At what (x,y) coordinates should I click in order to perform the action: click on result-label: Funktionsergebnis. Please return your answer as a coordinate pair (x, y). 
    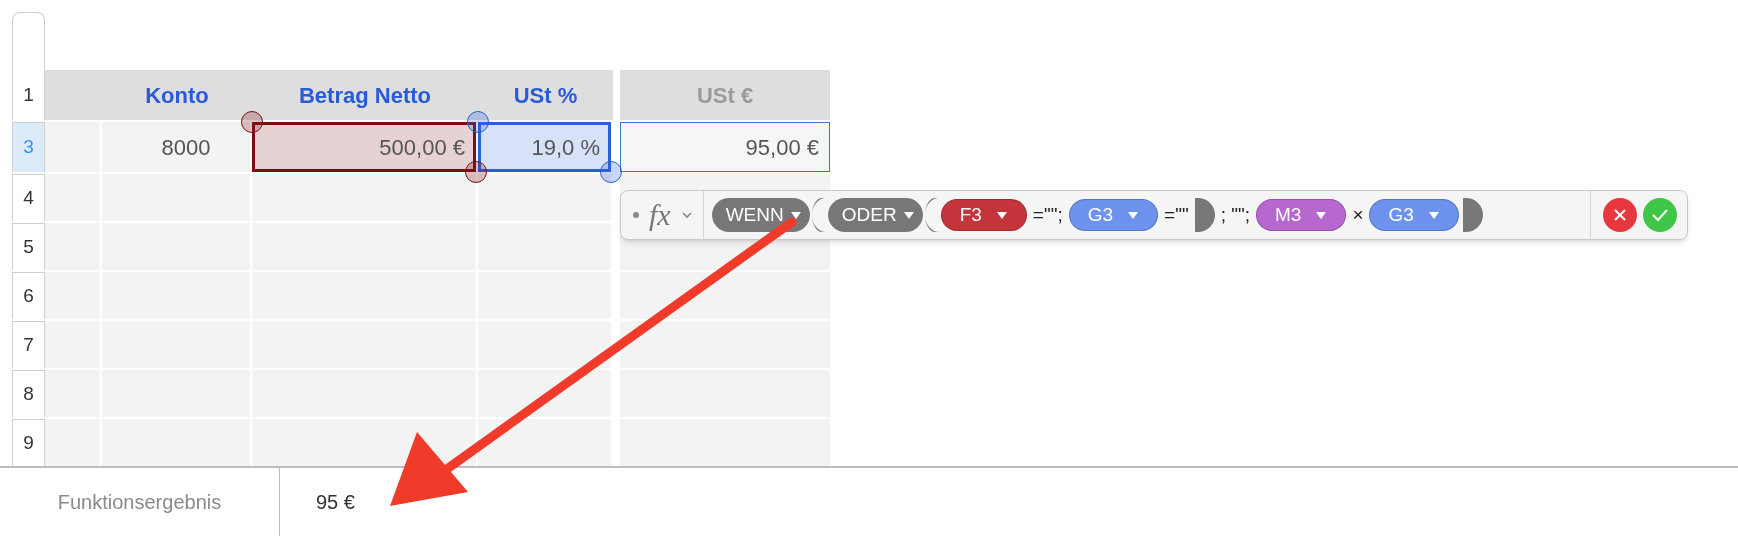
    Looking at the image, I should click on (139, 502).